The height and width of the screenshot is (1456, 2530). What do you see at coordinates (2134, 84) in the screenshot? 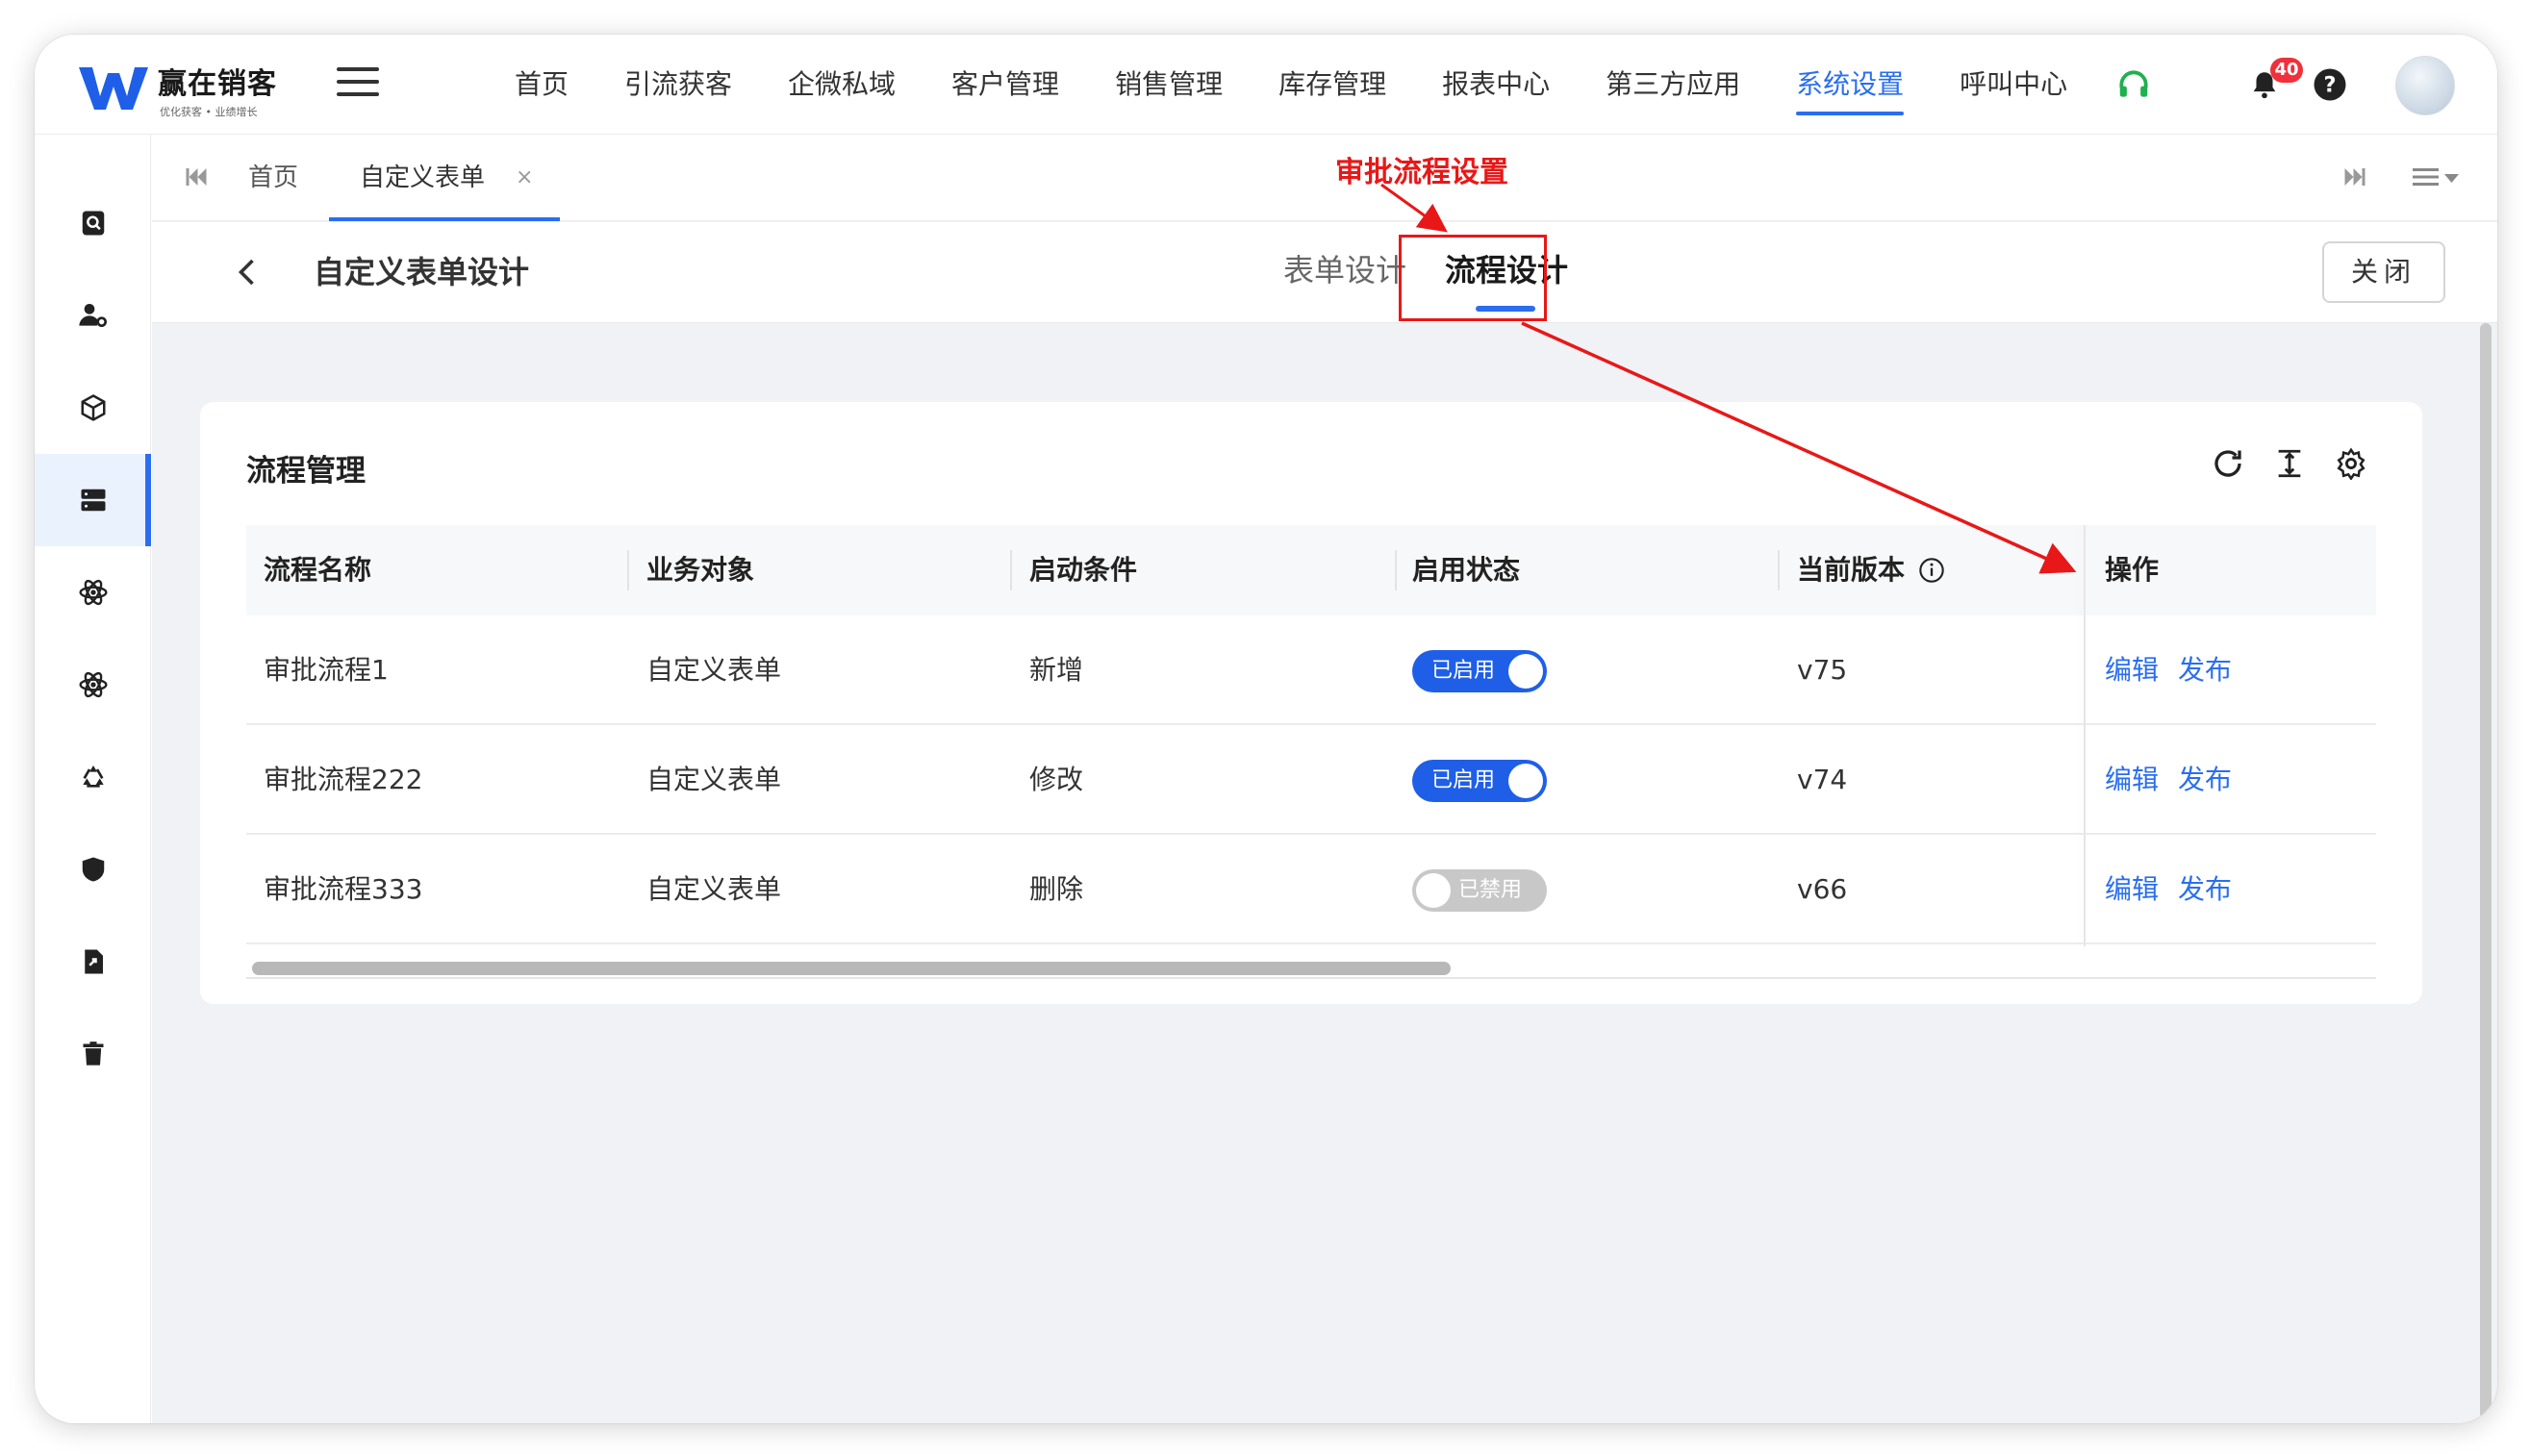
I see `headset-icon` at bounding box center [2134, 84].